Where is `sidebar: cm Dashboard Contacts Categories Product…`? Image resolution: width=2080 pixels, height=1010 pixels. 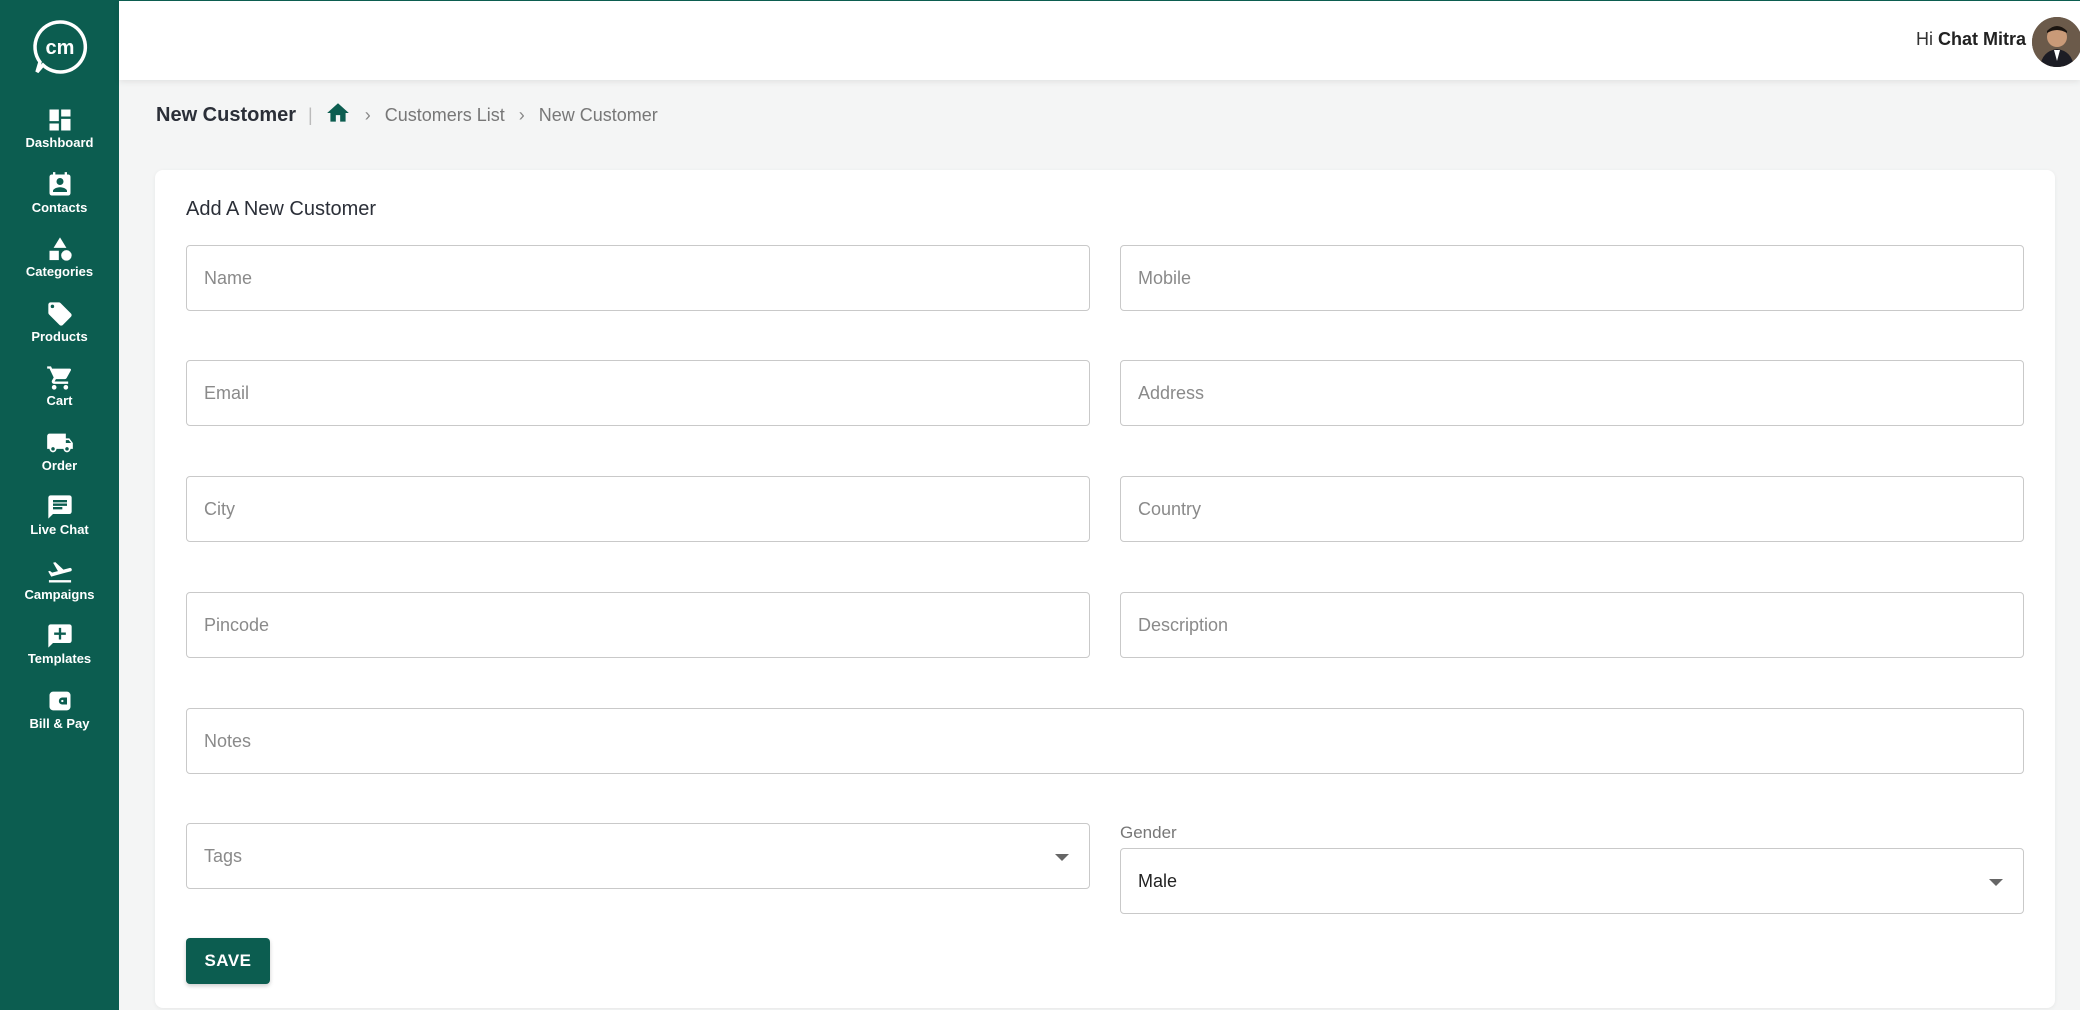
sidebar: cm Dashboard Contacts Categories Product… is located at coordinates (59, 505).